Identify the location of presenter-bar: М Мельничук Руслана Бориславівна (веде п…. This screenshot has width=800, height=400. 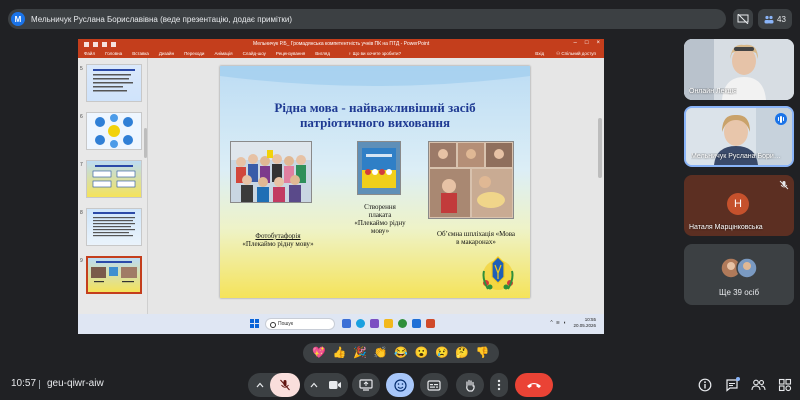
(367, 19).